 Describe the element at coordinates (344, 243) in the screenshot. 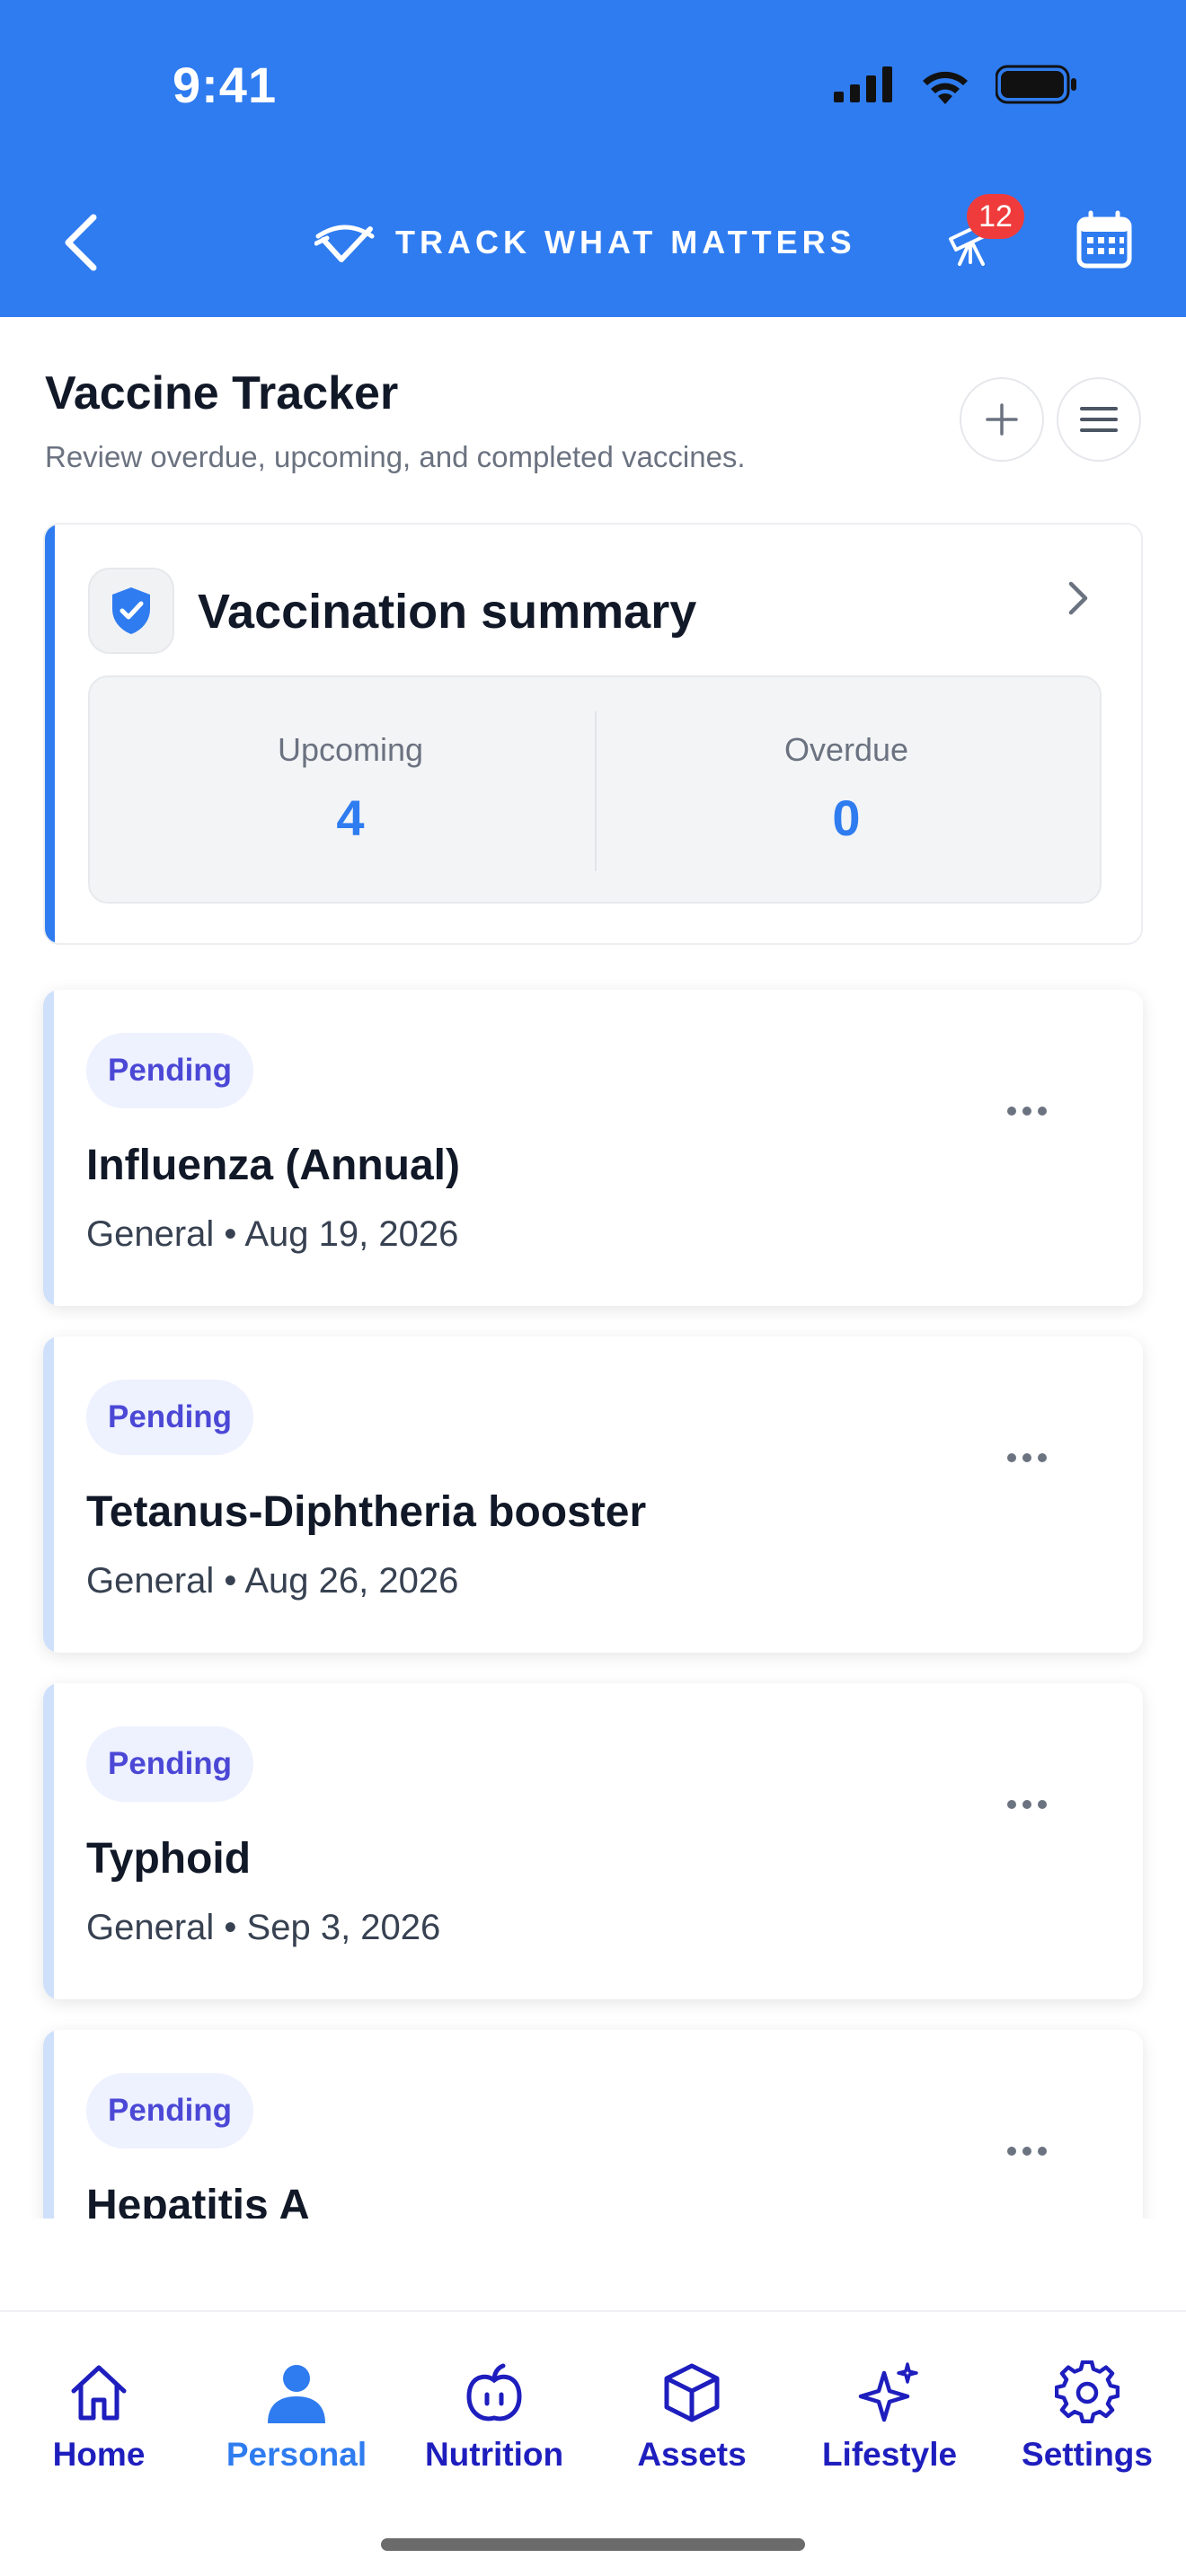

I see `brand-logo-icon` at that location.